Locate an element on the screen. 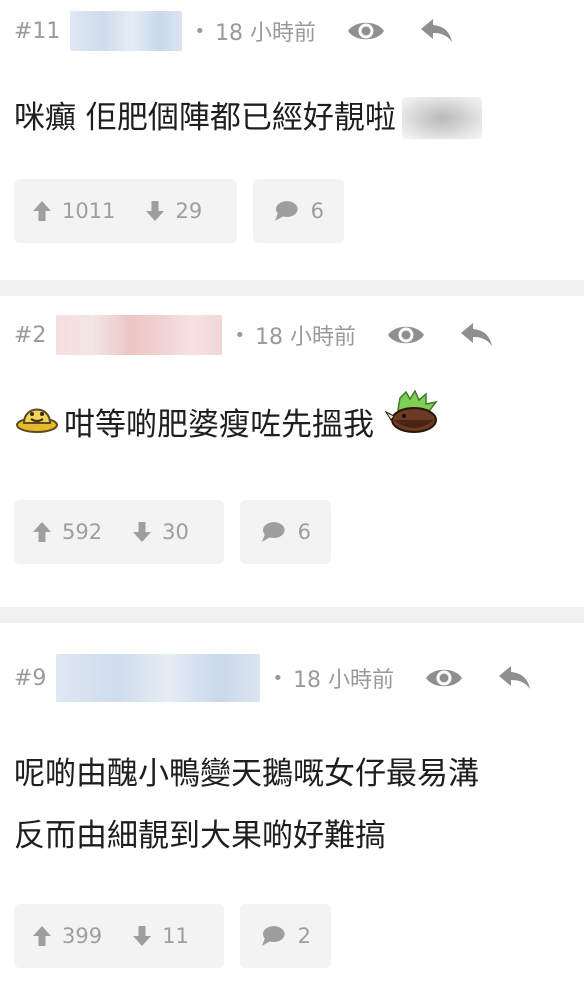 This screenshot has width=584, height=992. comment-meta: #11 • 18 小時前 is located at coordinates (292, 31).